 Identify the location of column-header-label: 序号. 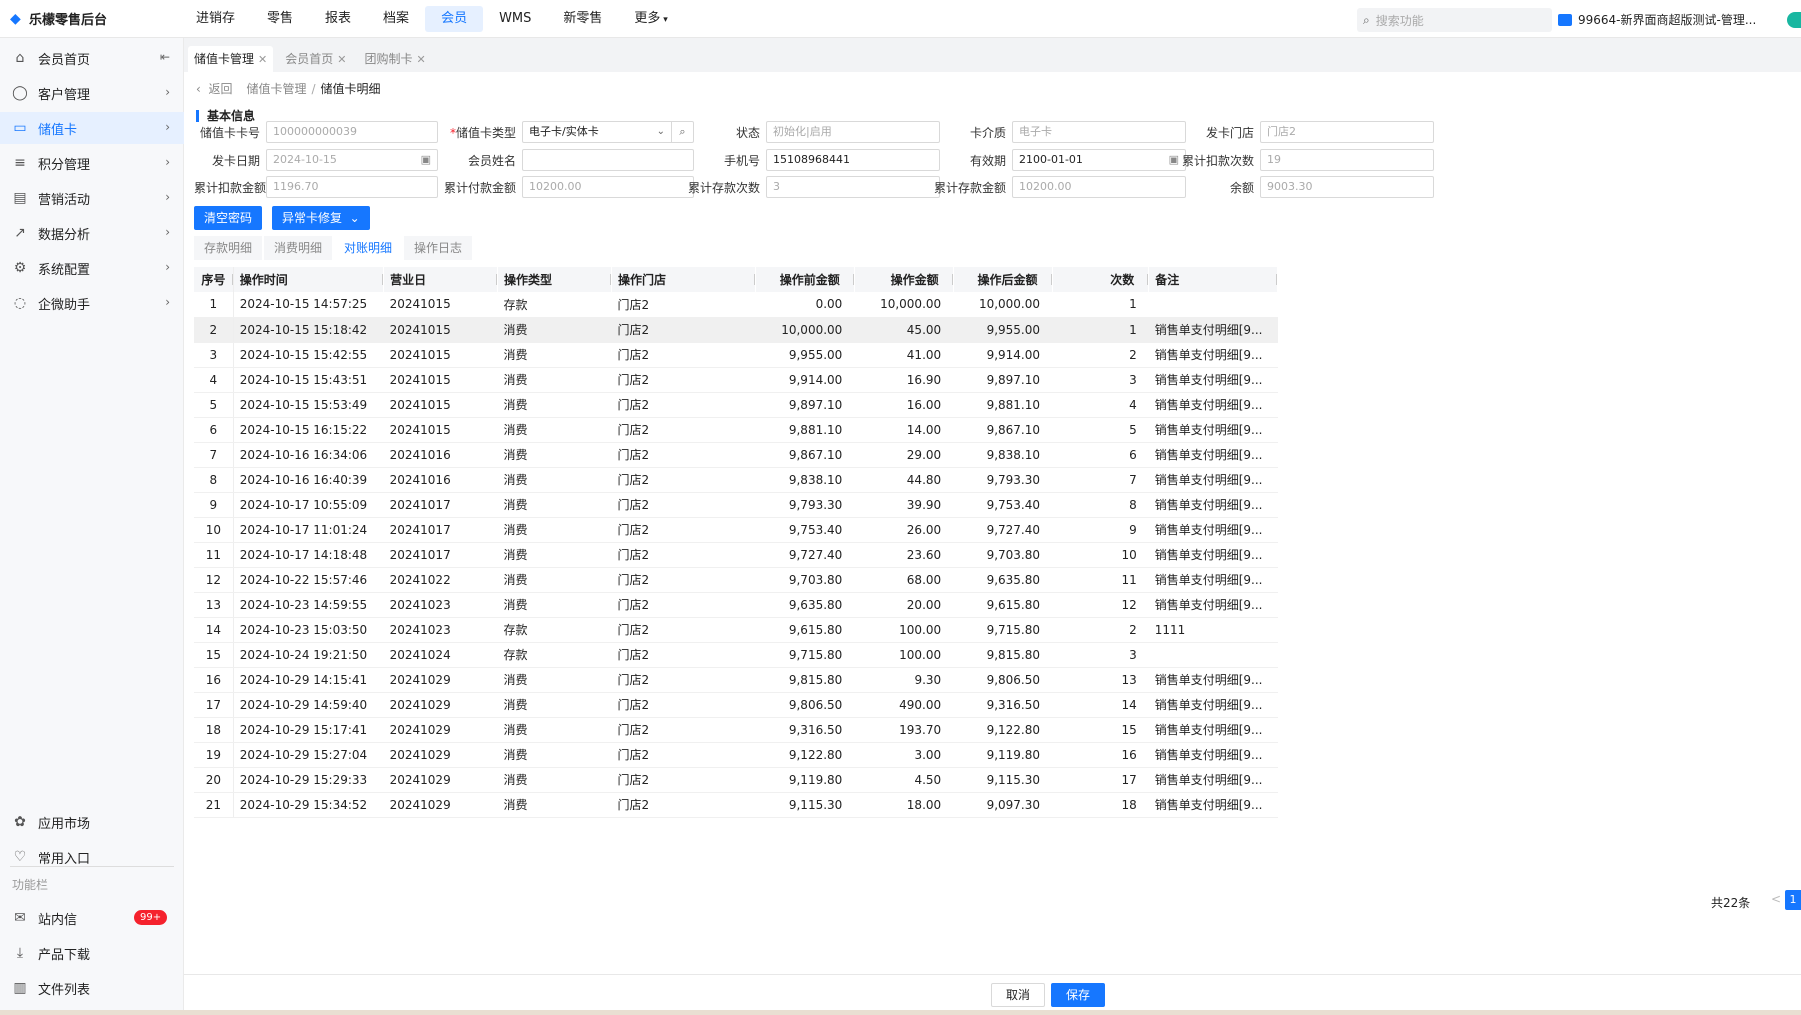
(213, 280).